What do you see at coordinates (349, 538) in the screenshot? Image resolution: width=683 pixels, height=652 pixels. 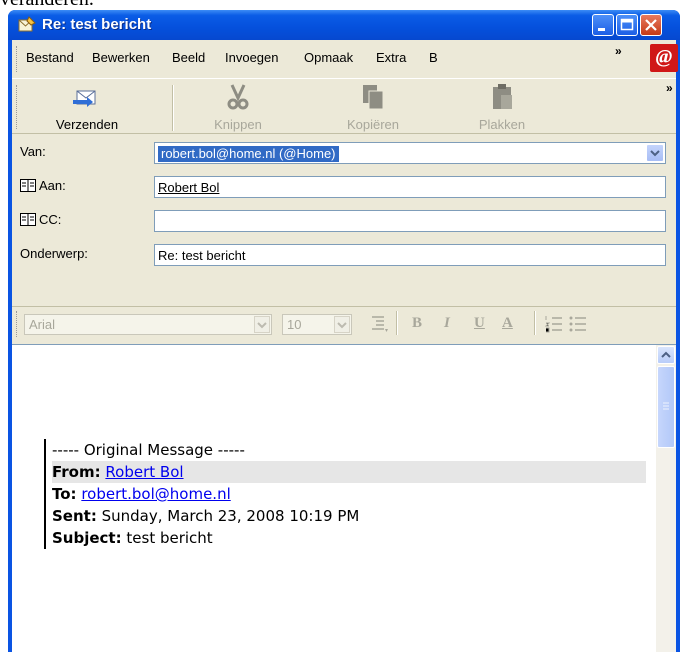 I see `quoted-subject-row: Subject: test bericht` at bounding box center [349, 538].